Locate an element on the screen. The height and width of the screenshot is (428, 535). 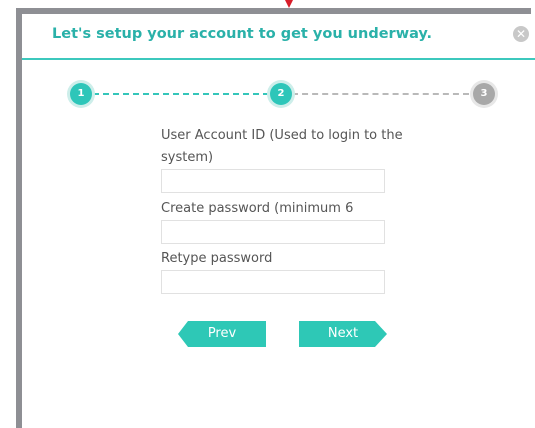
password-input is located at coordinates (273, 232).